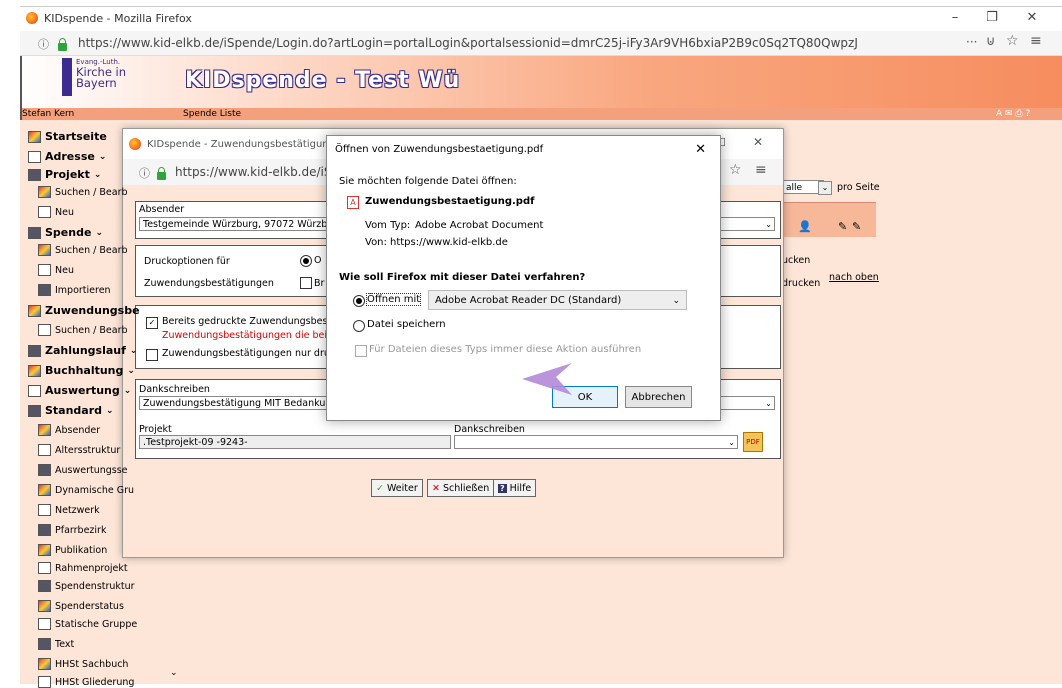 The image size is (1062, 688). I want to click on sidebar-item: Startseite, so click(67, 136).